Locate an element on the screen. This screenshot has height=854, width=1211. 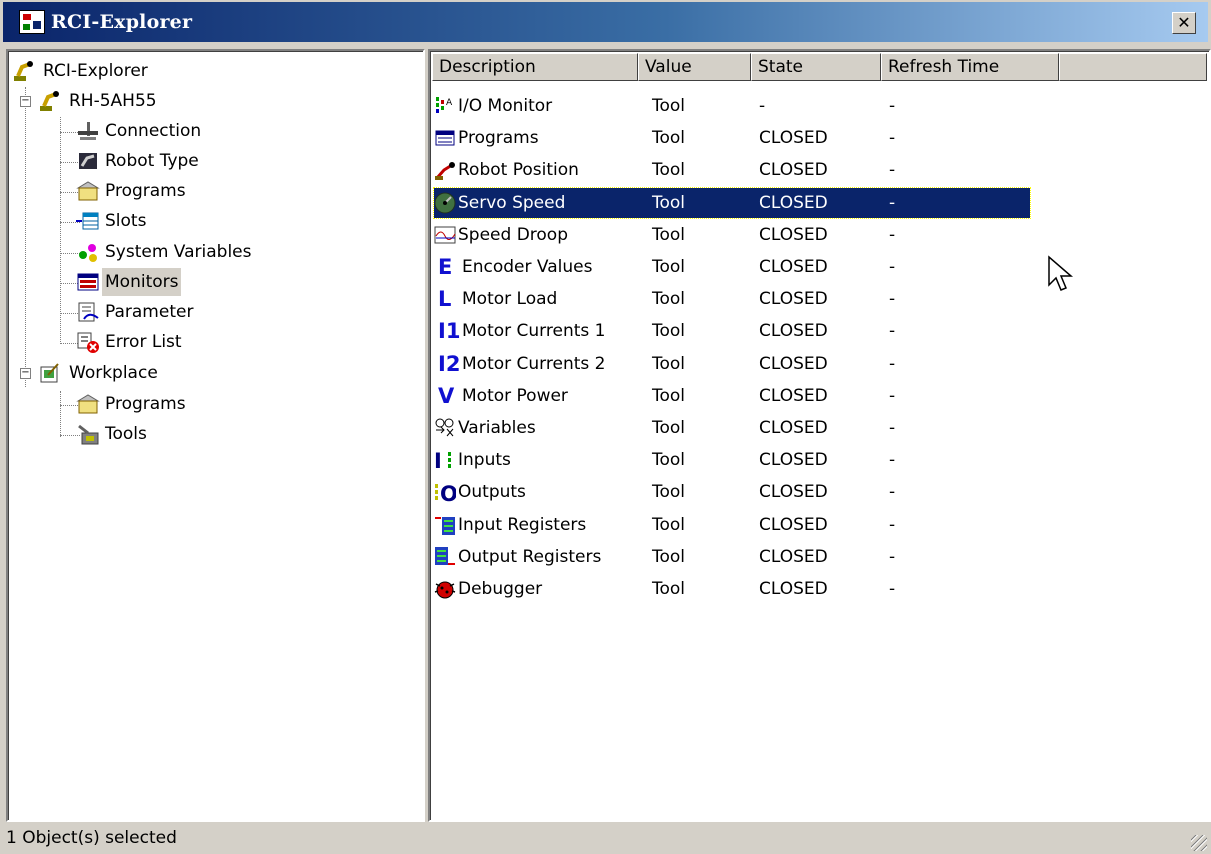
tree-label: RH-5AH55 is located at coordinates (113, 101).